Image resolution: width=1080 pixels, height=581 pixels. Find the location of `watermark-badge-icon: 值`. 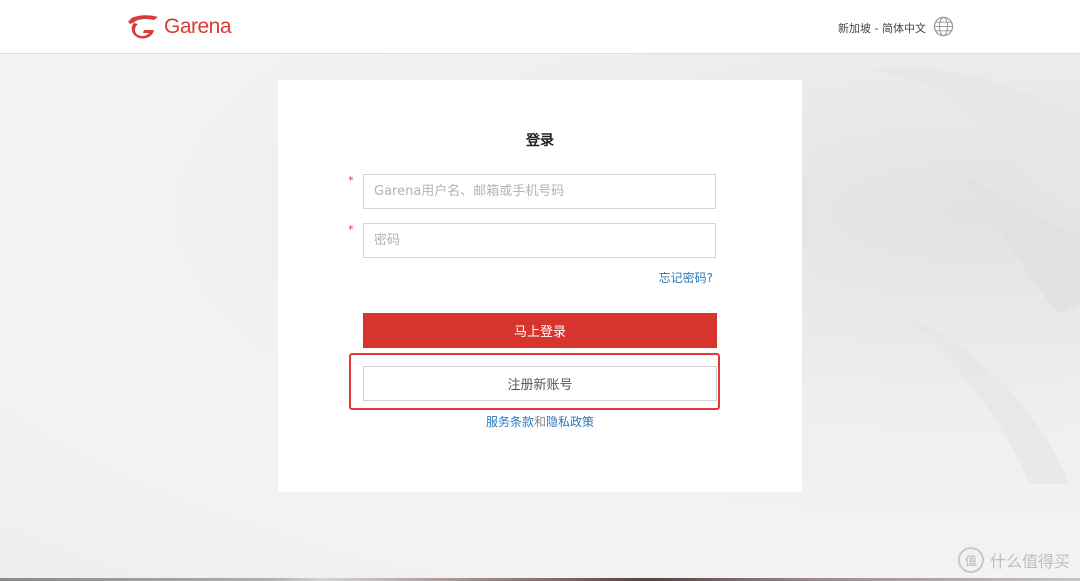

watermark-badge-icon: 值 is located at coordinates (970, 560).